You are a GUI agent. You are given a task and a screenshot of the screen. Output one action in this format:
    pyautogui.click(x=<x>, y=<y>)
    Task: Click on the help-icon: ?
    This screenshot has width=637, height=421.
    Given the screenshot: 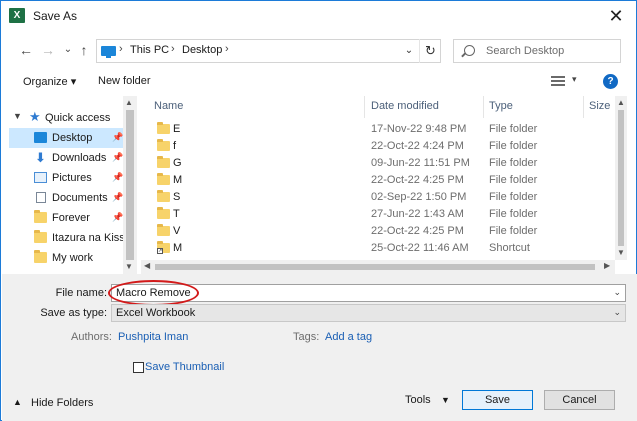 What is the action you would take?
    pyautogui.click(x=610, y=81)
    